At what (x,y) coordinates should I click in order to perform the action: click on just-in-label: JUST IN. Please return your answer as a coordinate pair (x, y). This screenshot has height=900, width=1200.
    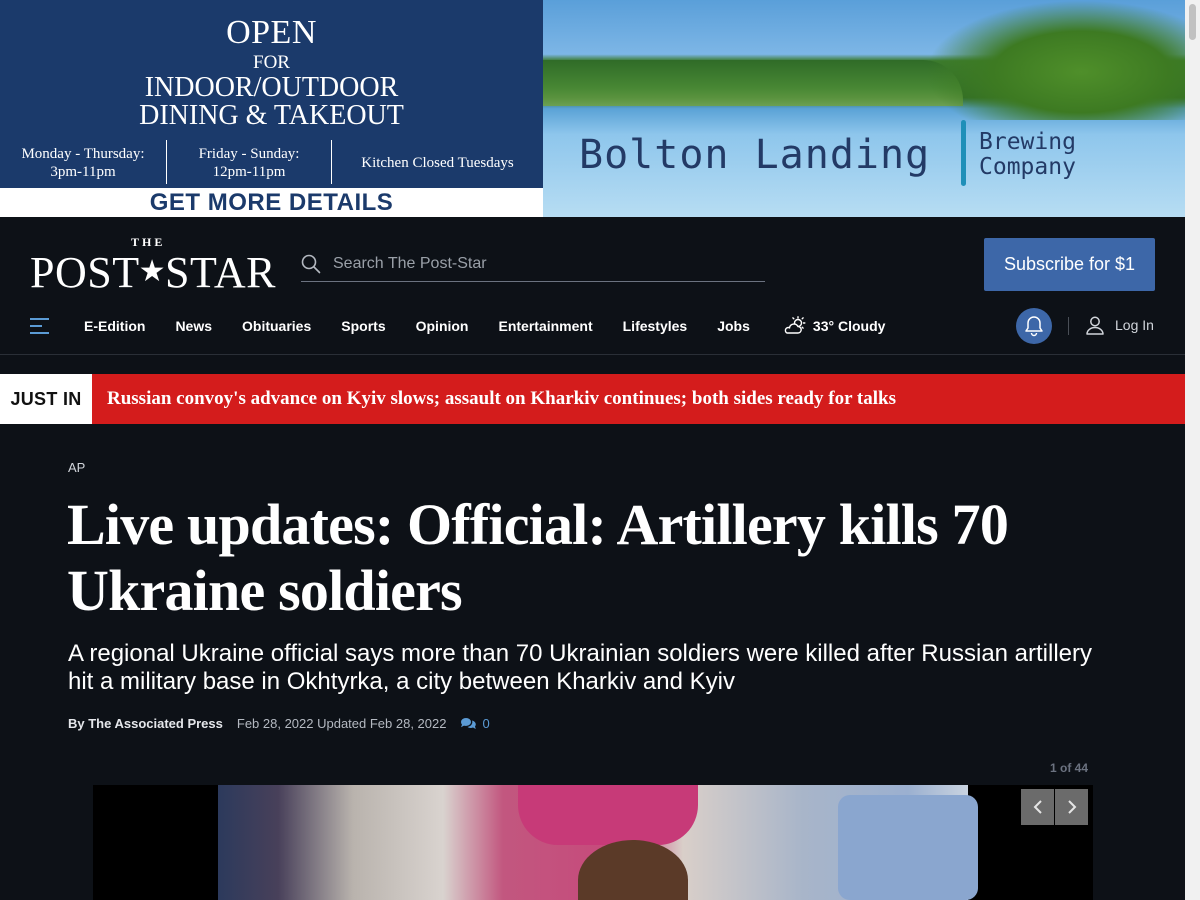
    Looking at the image, I should click on (46, 399).